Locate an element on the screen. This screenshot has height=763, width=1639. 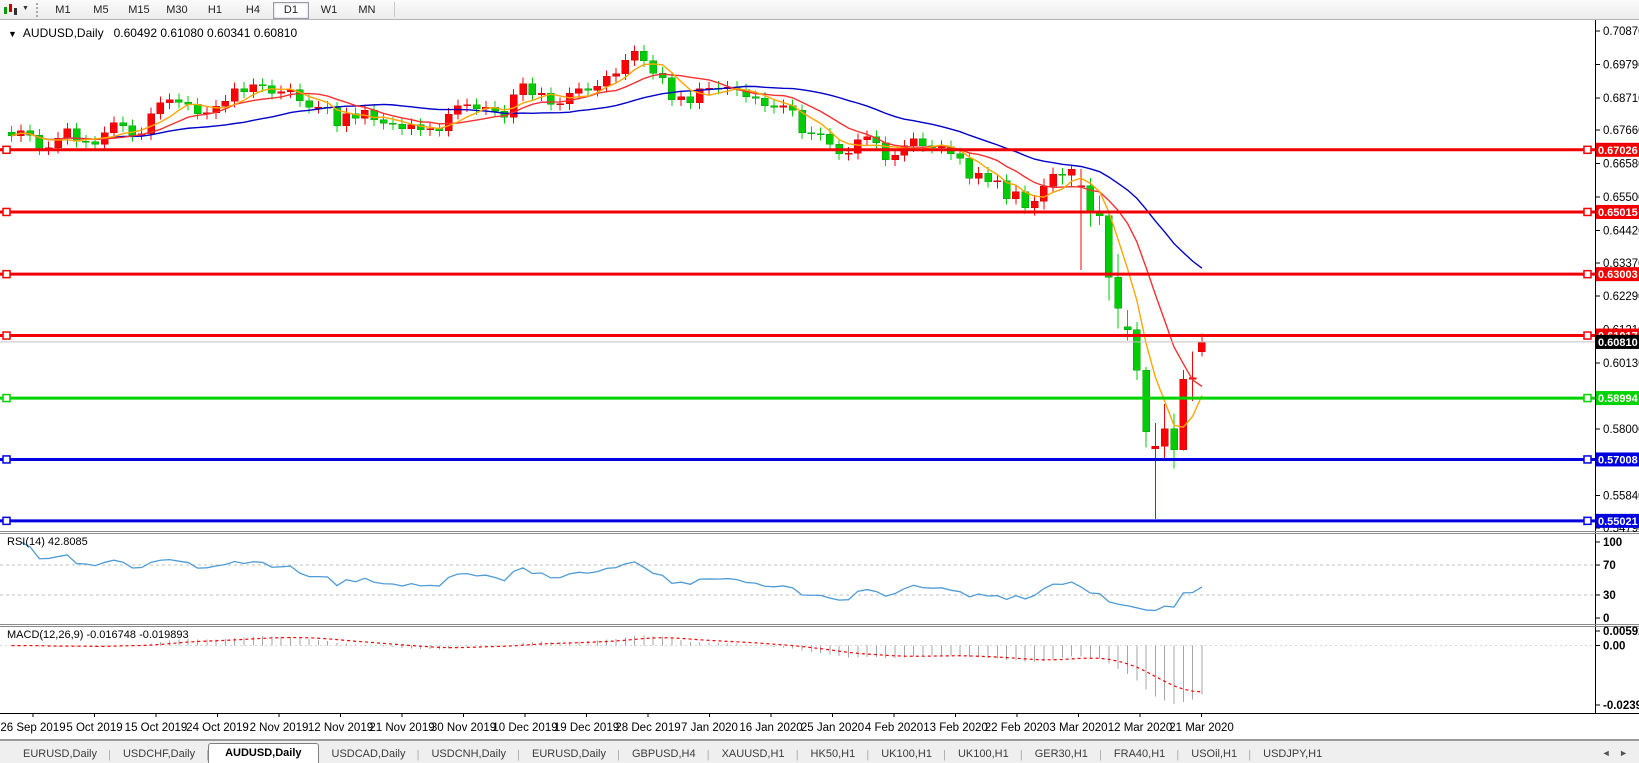
date-tick-label: 26 Sep 2019 is located at coordinates (32, 728).